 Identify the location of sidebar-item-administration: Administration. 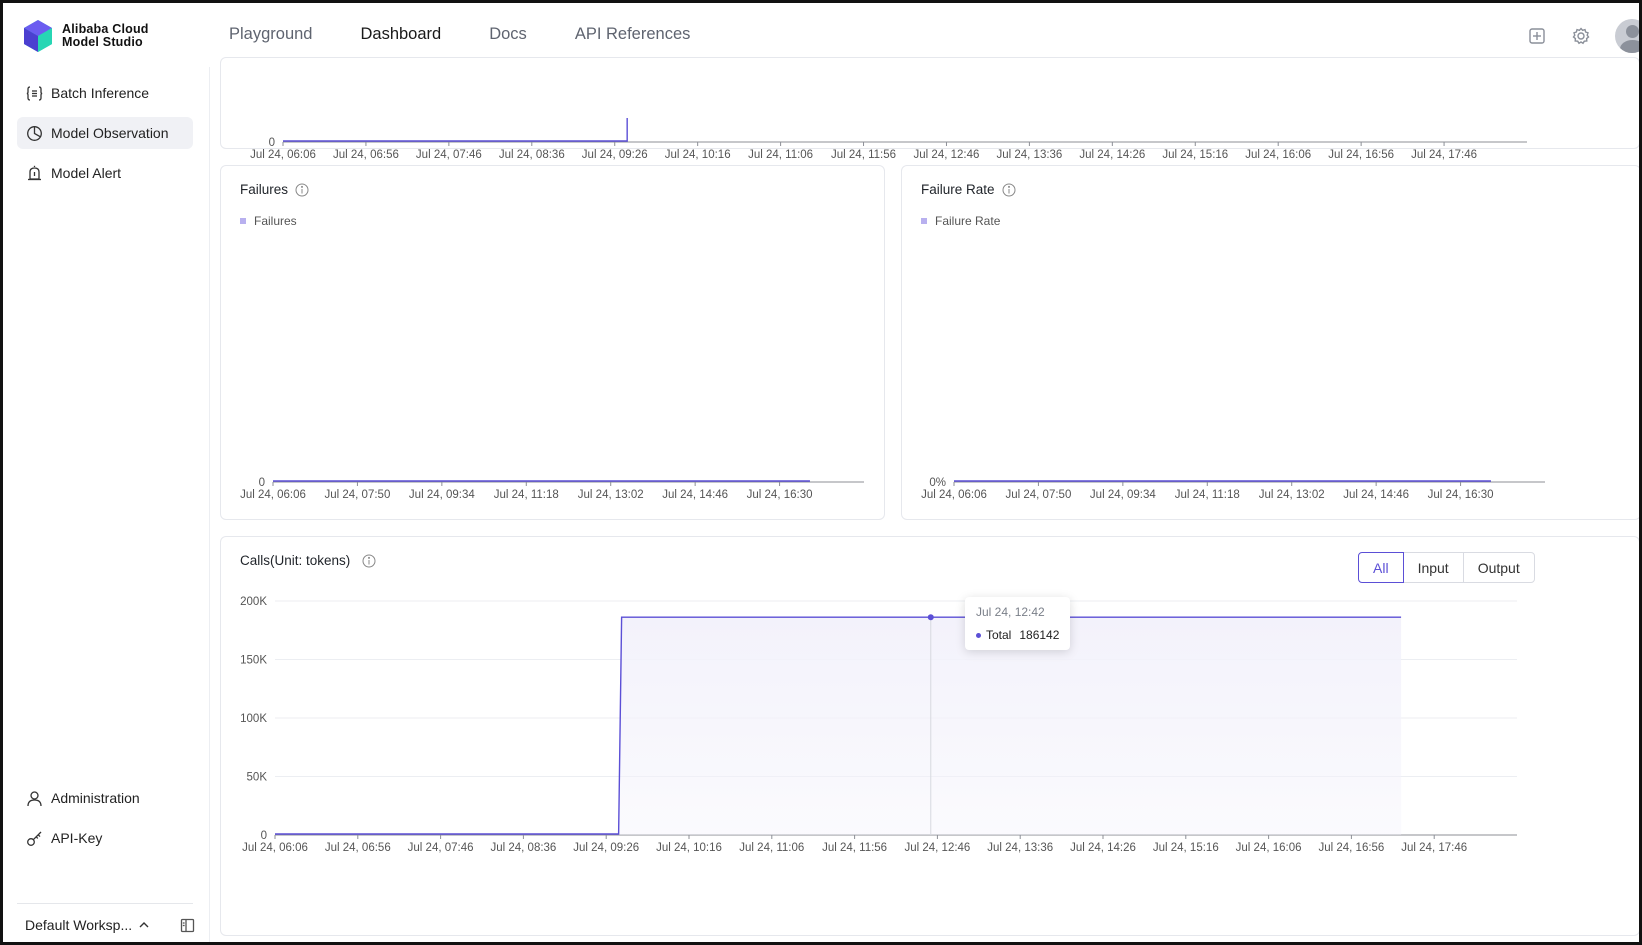
(105, 798).